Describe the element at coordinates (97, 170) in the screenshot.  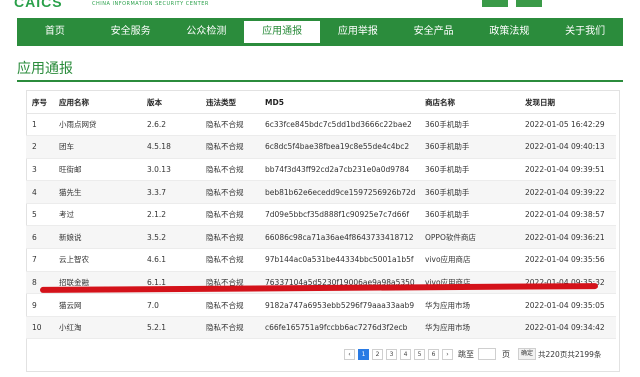
I see `cell-app-name: 旺街邮` at that location.